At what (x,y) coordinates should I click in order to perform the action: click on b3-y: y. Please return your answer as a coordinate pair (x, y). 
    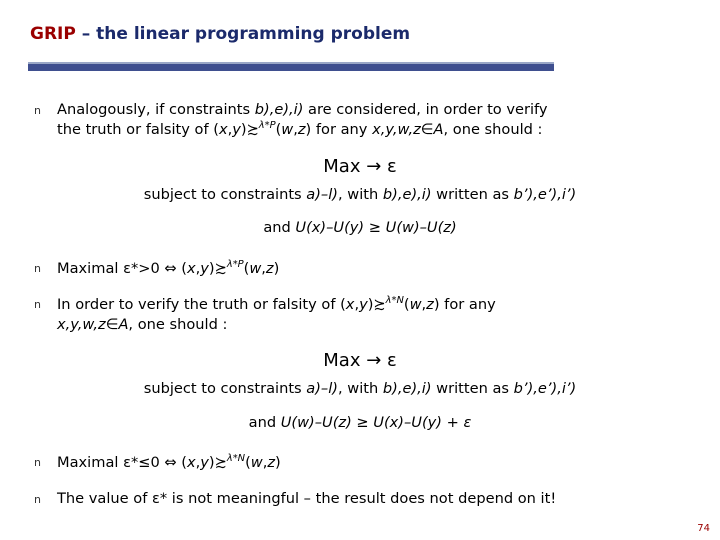
    Looking at the image, I should click on (363, 305).